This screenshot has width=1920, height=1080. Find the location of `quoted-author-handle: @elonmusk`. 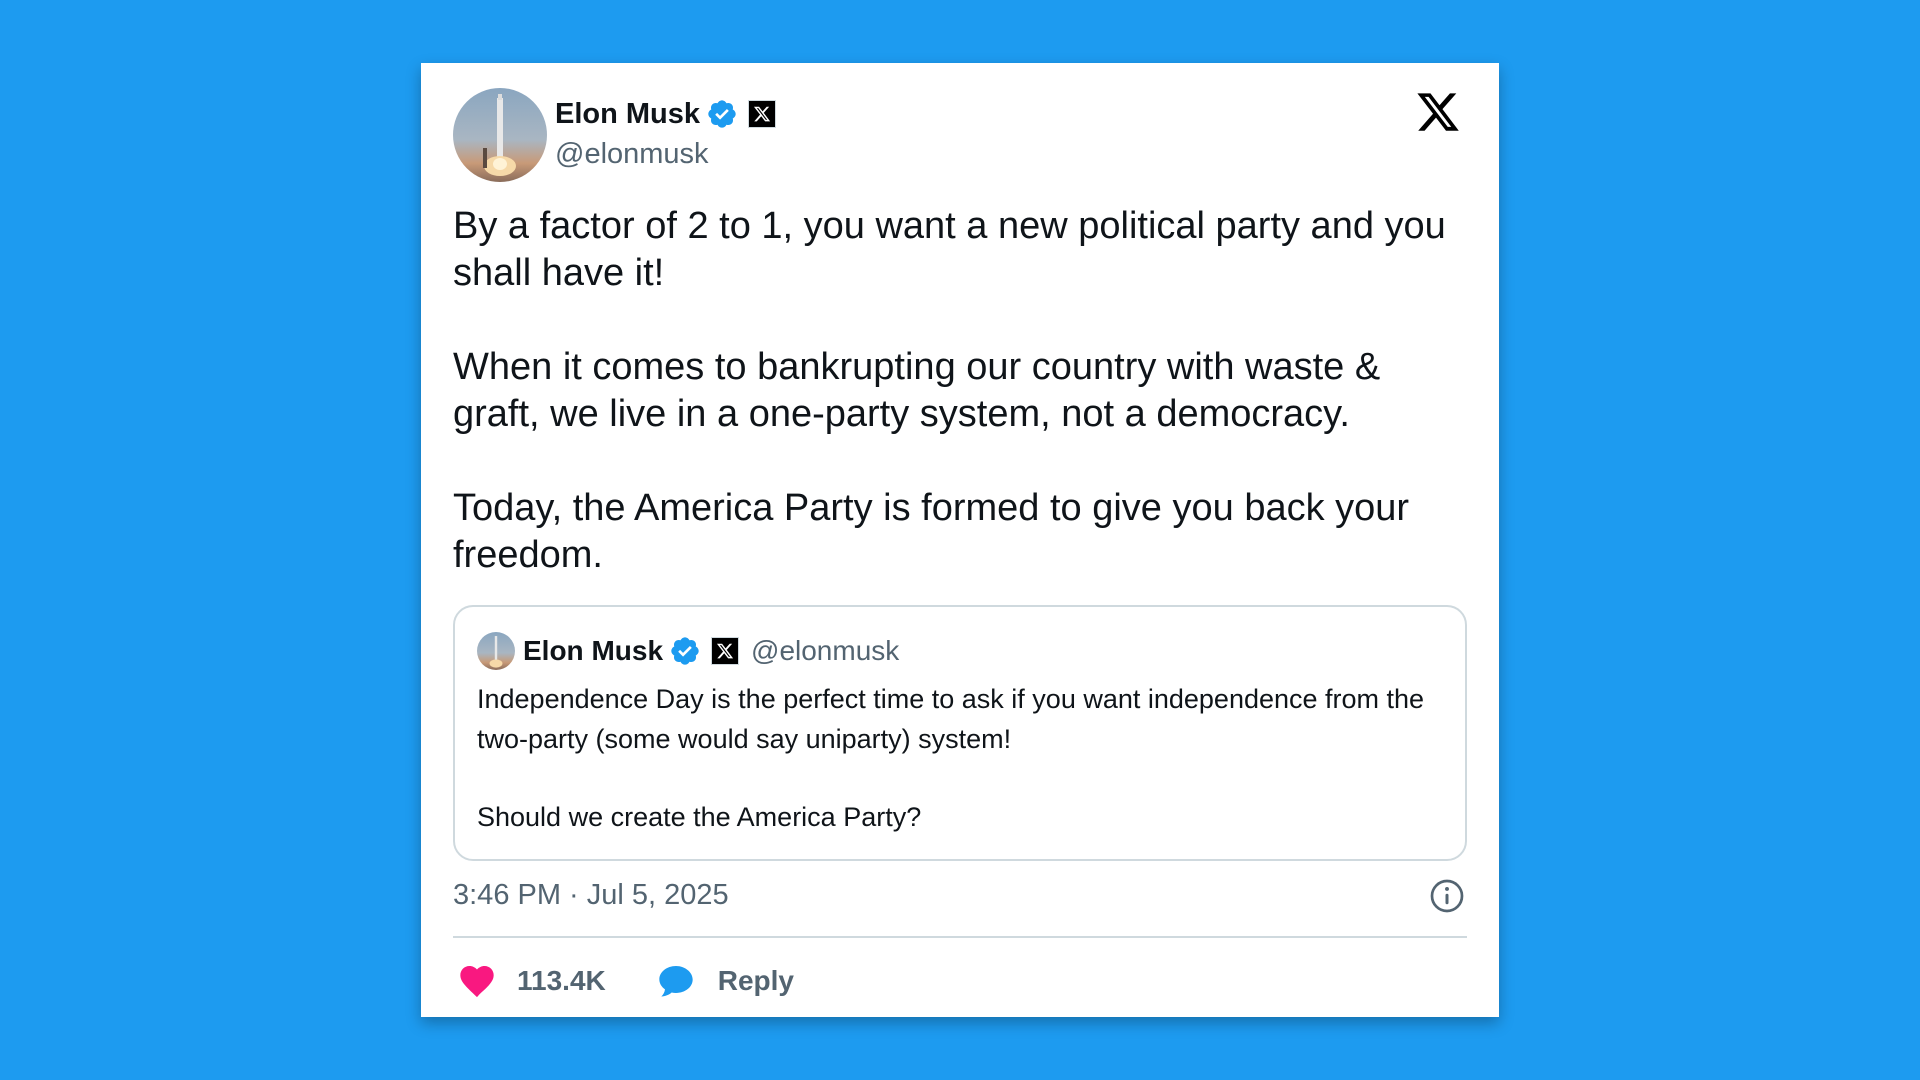

quoted-author-handle: @elonmusk is located at coordinates (825, 650).